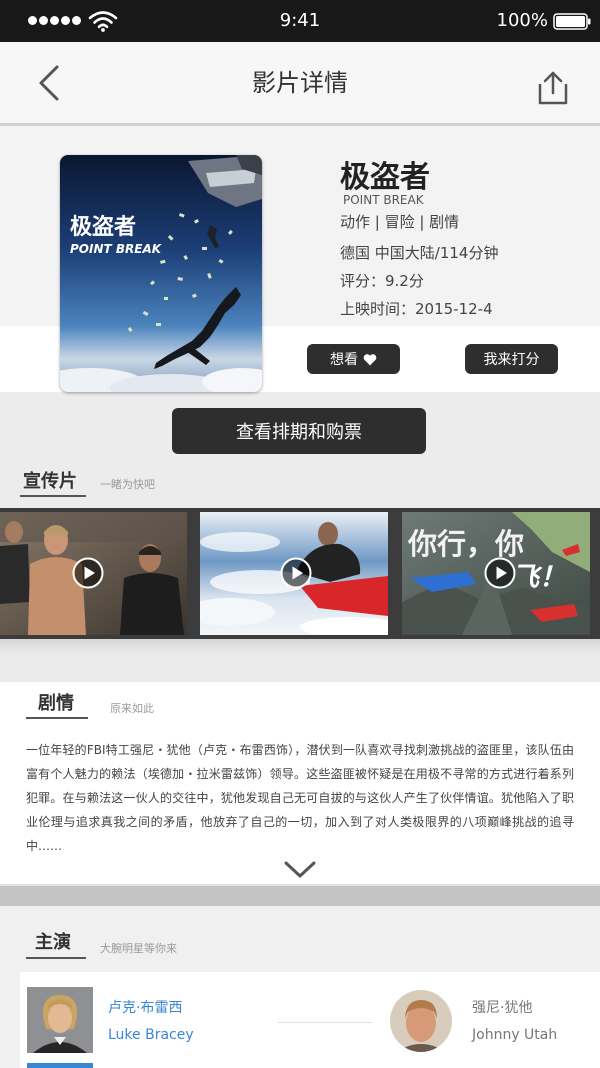 The width and height of the screenshot is (600, 1068). I want to click on chevron-left-icon, so click(49, 83).